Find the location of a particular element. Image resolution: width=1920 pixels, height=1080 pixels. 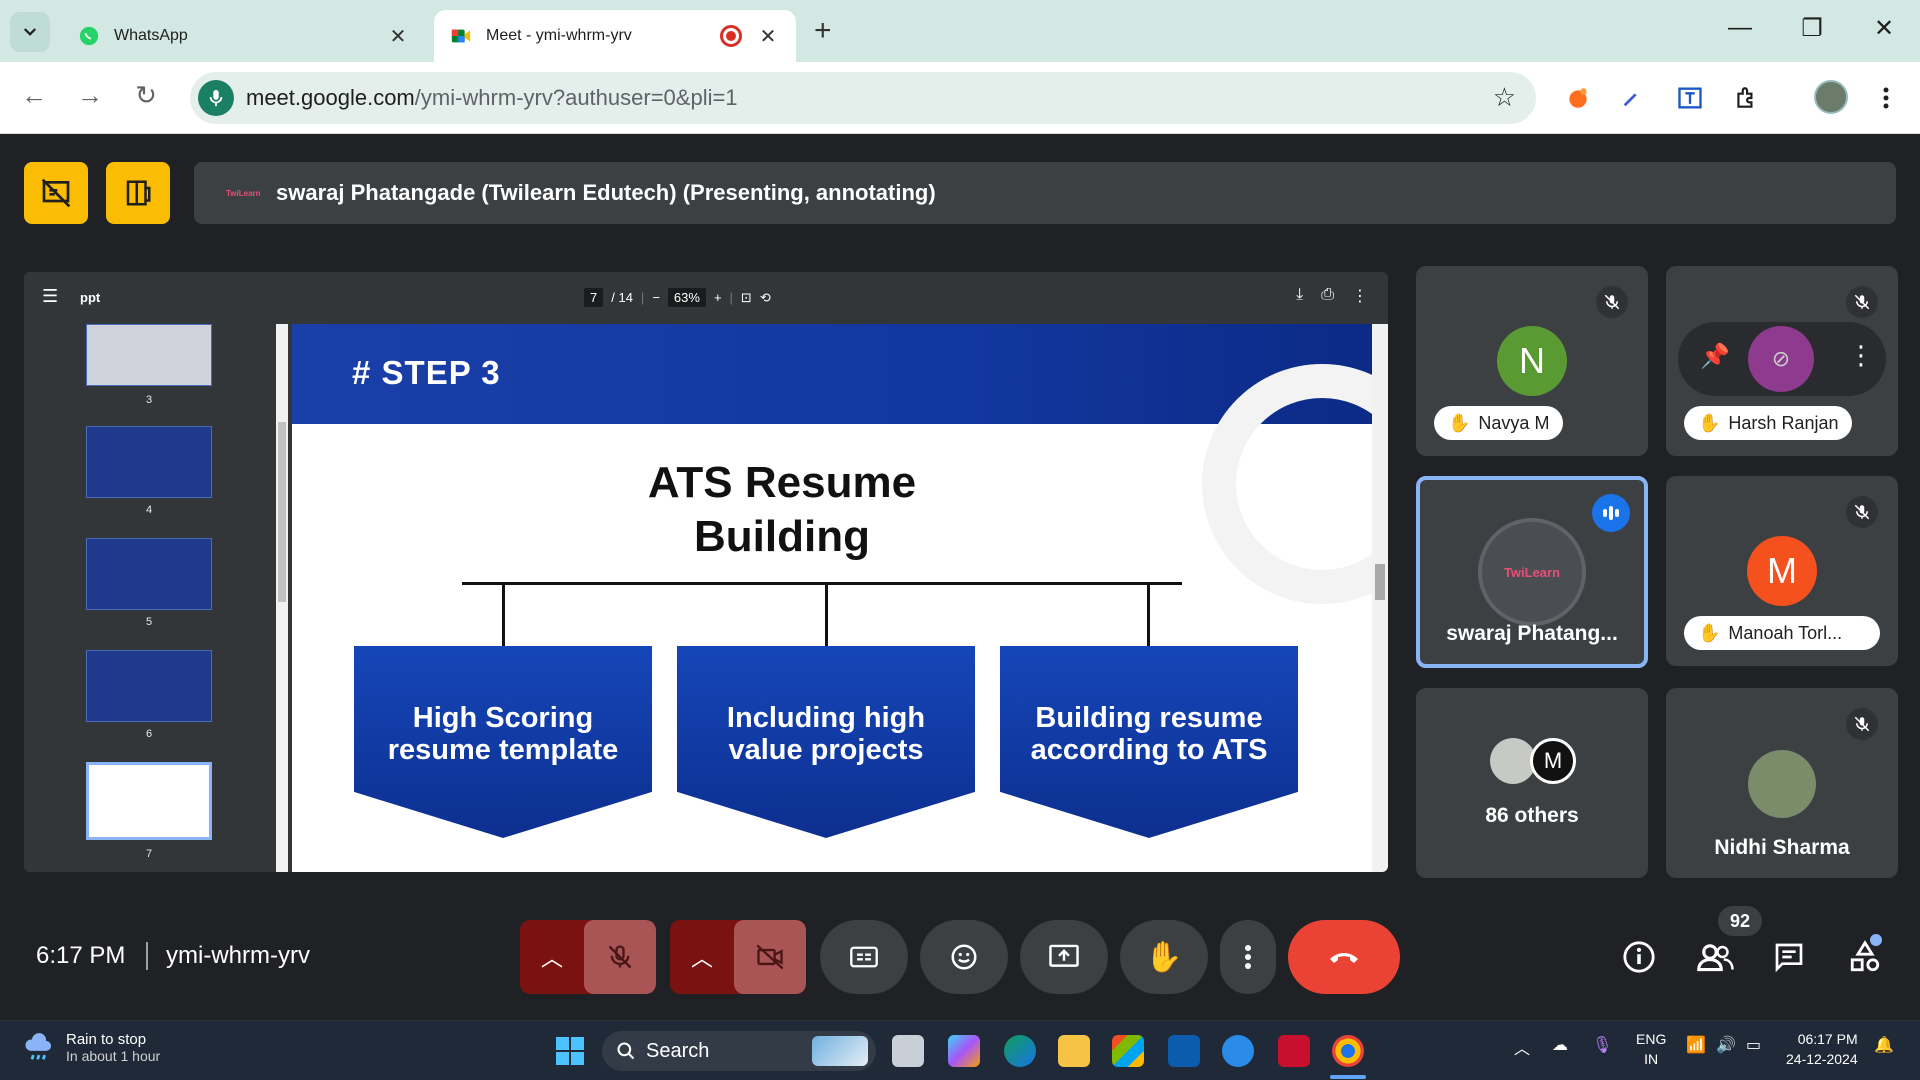

minimize-icon: — is located at coordinates (1740, 28).